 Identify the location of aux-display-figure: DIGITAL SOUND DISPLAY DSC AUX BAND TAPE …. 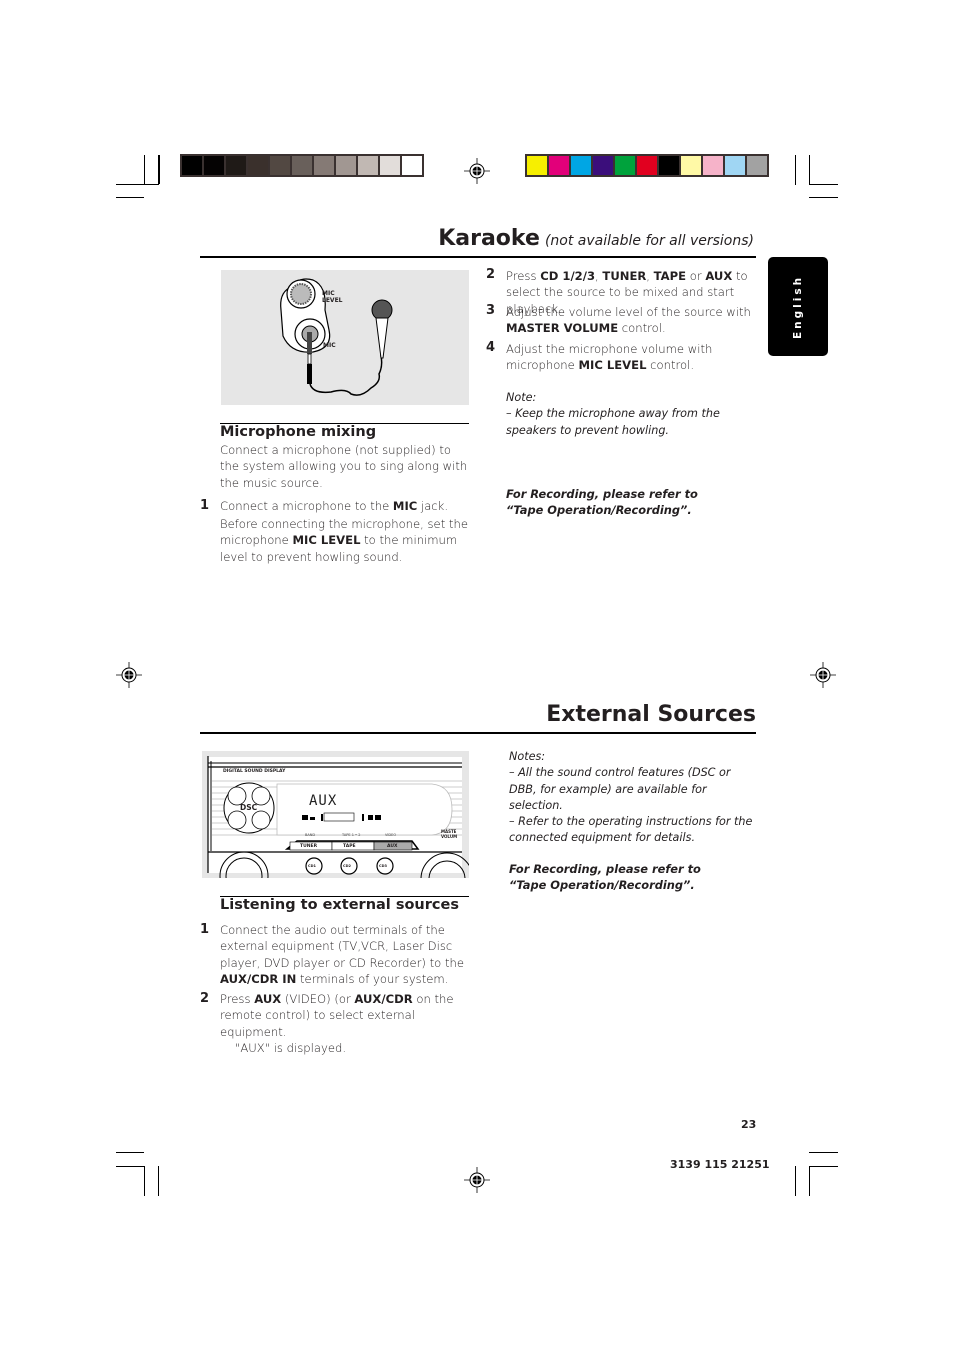
(338, 828).